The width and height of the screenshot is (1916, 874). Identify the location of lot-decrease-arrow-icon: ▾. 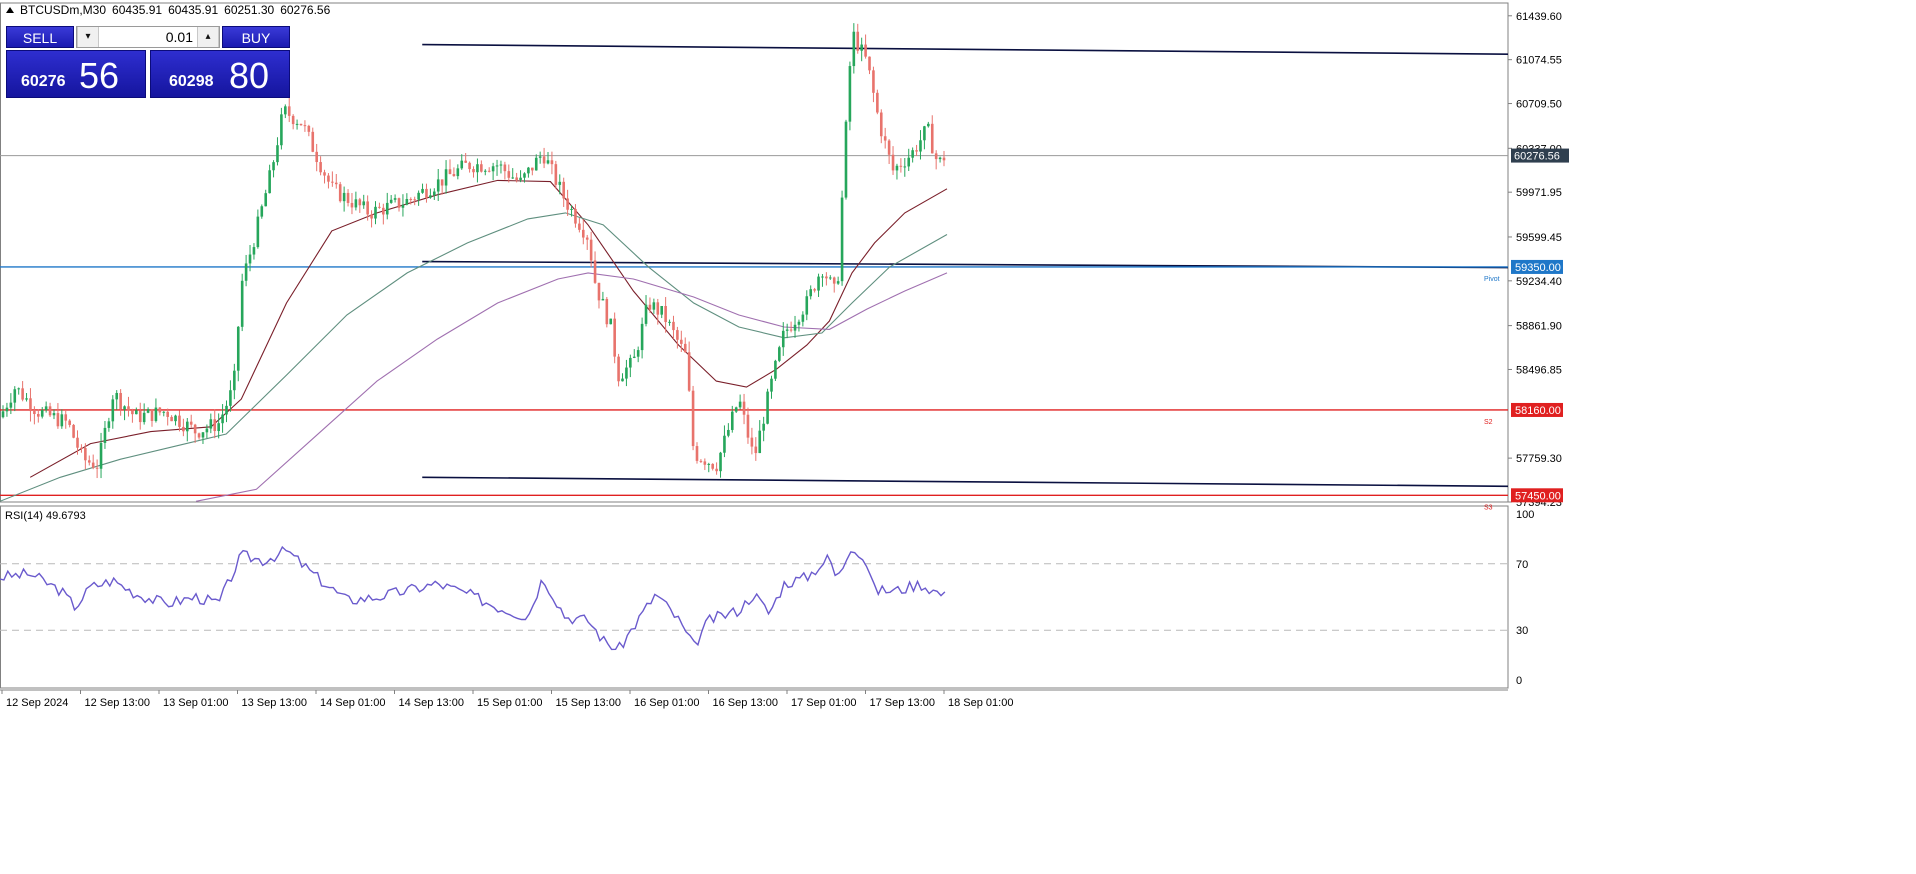
(88, 37).